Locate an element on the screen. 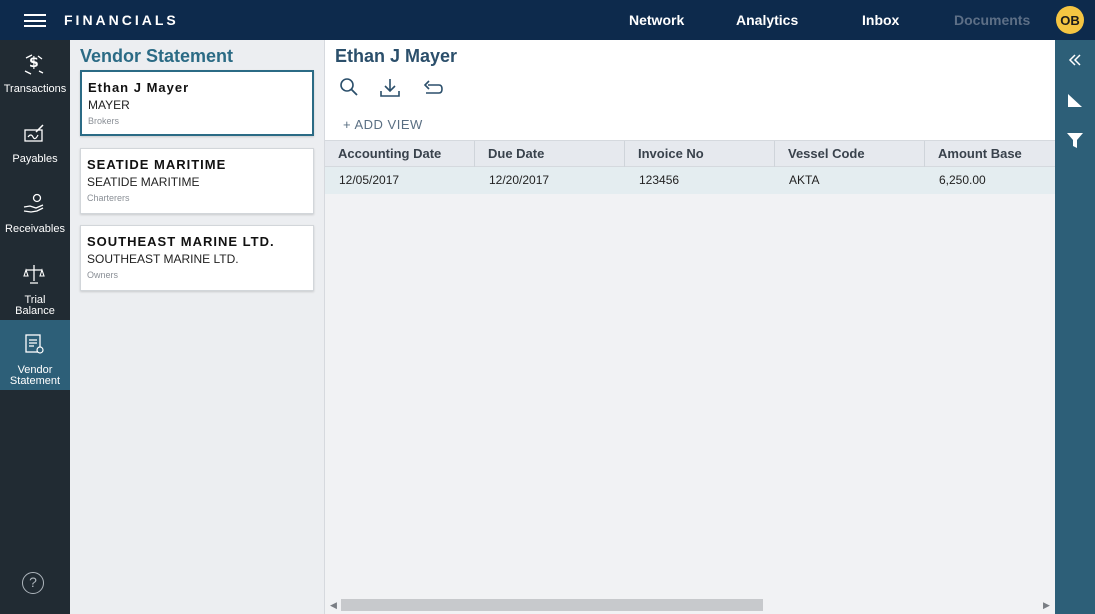 The width and height of the screenshot is (1095, 614). sidebar-item-trial-balance: Trial Balance is located at coordinates (35, 285).